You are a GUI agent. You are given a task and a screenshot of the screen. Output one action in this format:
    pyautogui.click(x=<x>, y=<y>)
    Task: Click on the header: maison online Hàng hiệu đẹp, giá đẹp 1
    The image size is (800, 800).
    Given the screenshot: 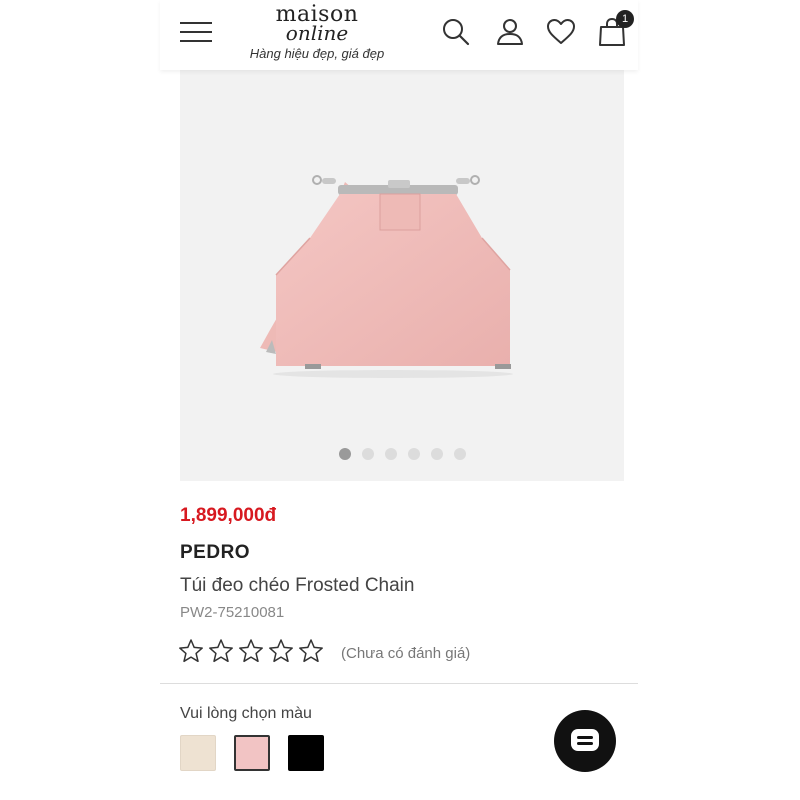 What is the action you would take?
    pyautogui.click(x=399, y=35)
    